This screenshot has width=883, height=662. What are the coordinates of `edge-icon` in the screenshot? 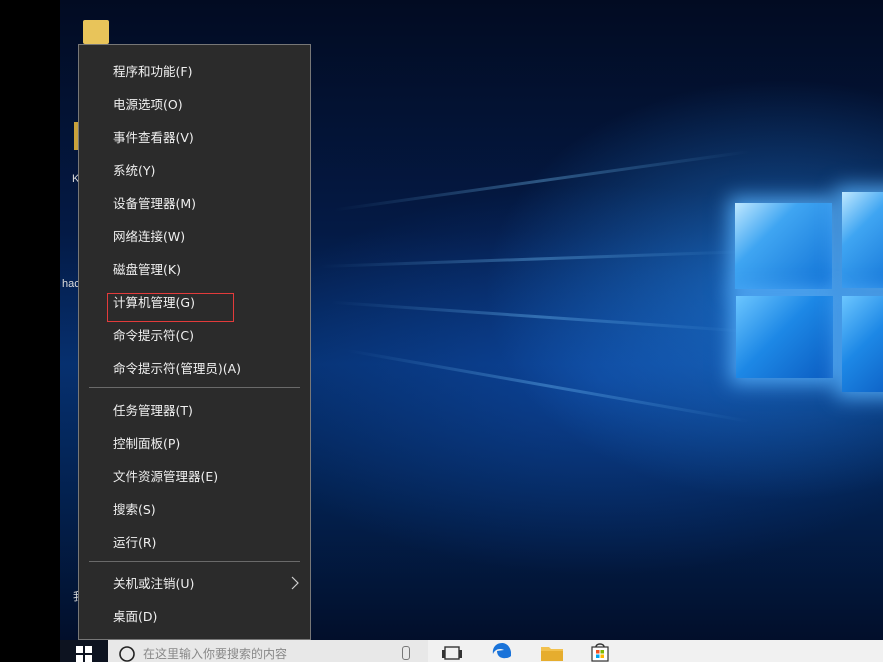 It's located at (502, 651).